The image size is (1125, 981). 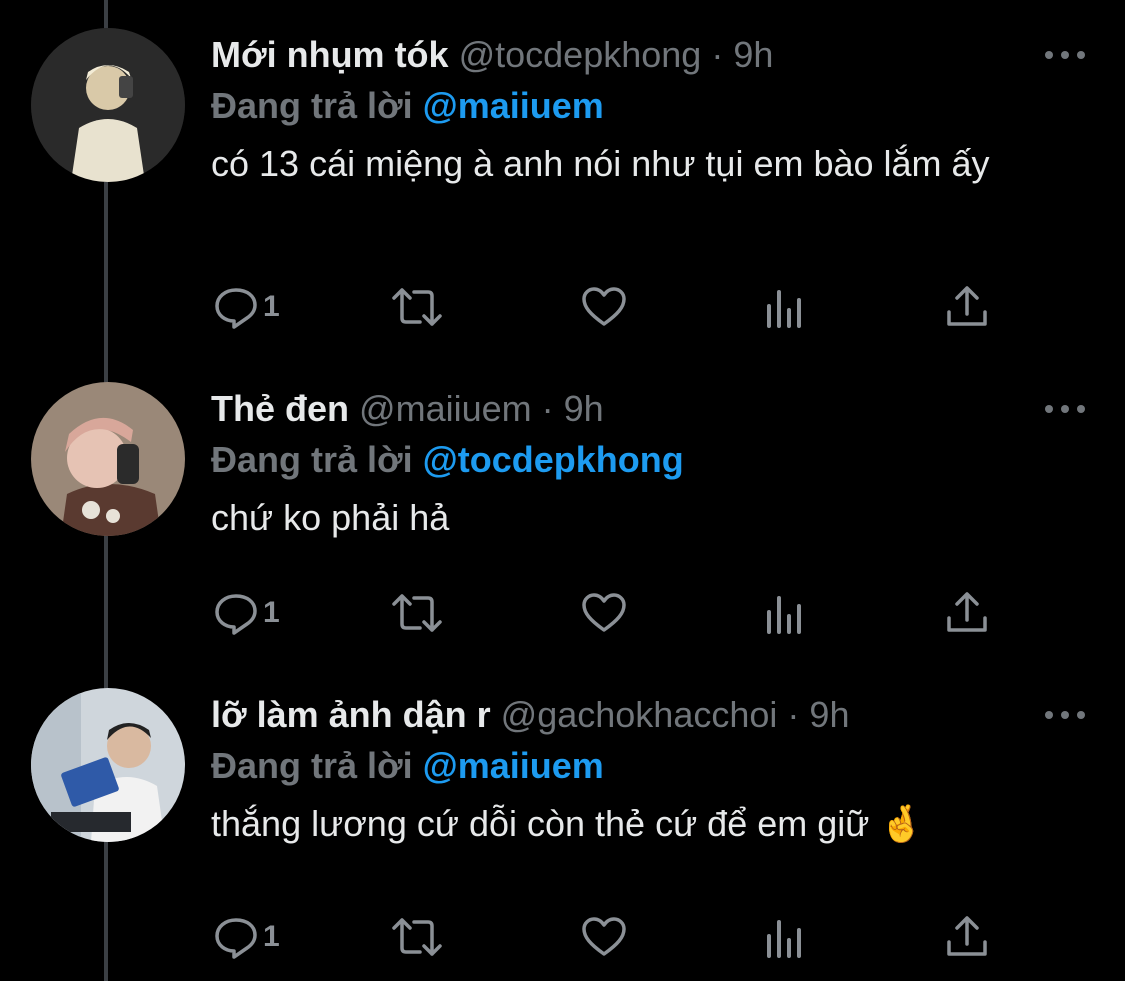 I want to click on display-name: Thẻ đen, so click(x=280, y=408).